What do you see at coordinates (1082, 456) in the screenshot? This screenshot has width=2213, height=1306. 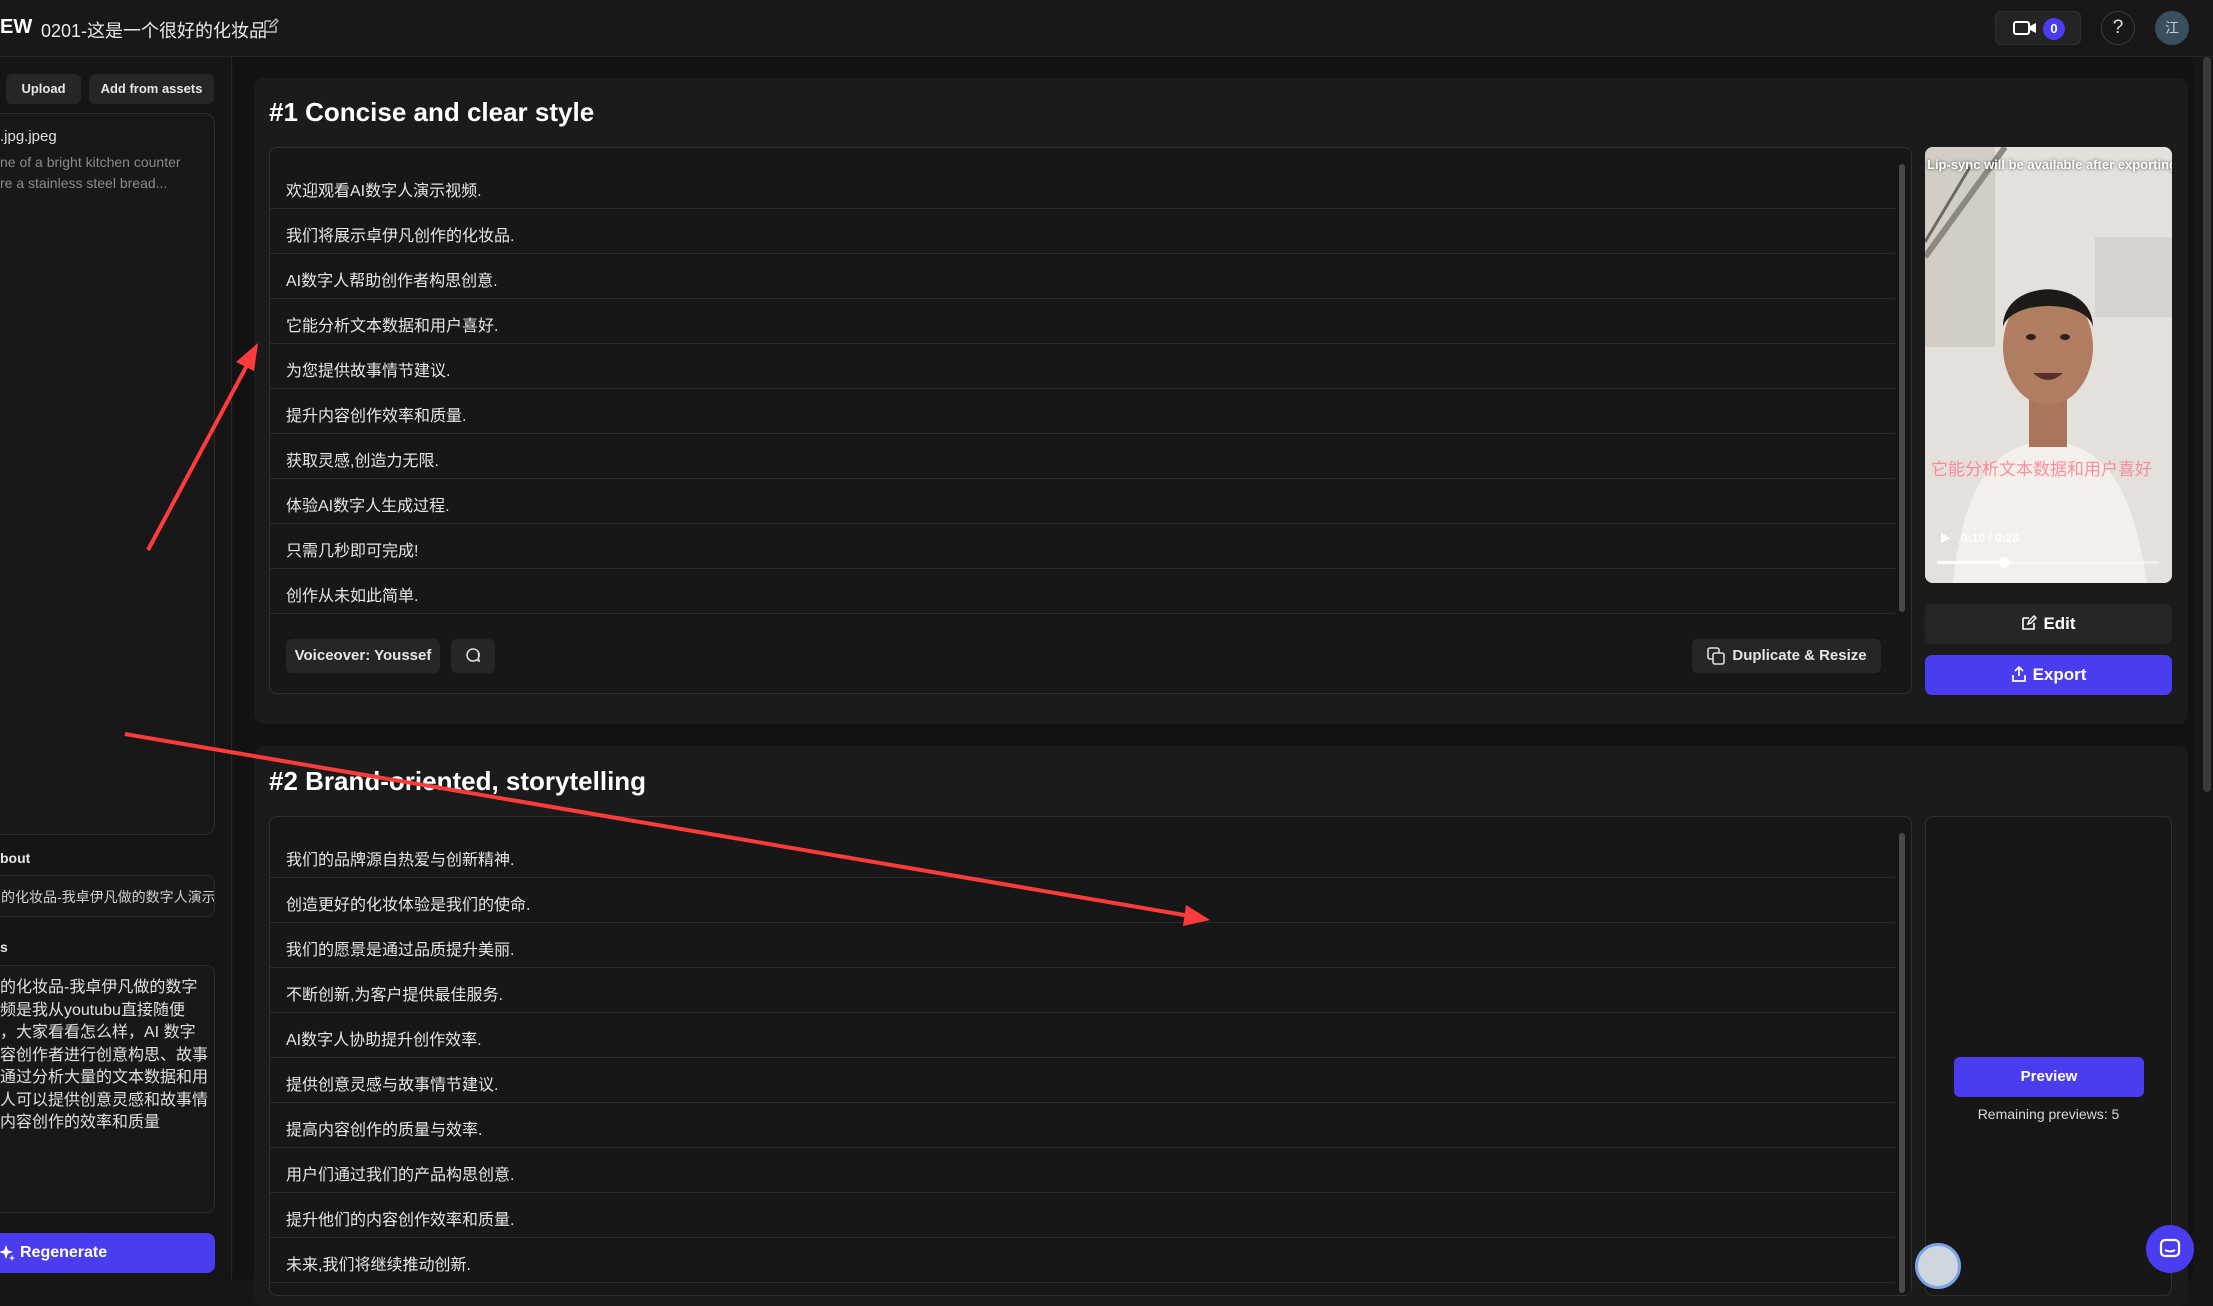 I see `script-line: 获取灵感,创造力无限.` at bounding box center [1082, 456].